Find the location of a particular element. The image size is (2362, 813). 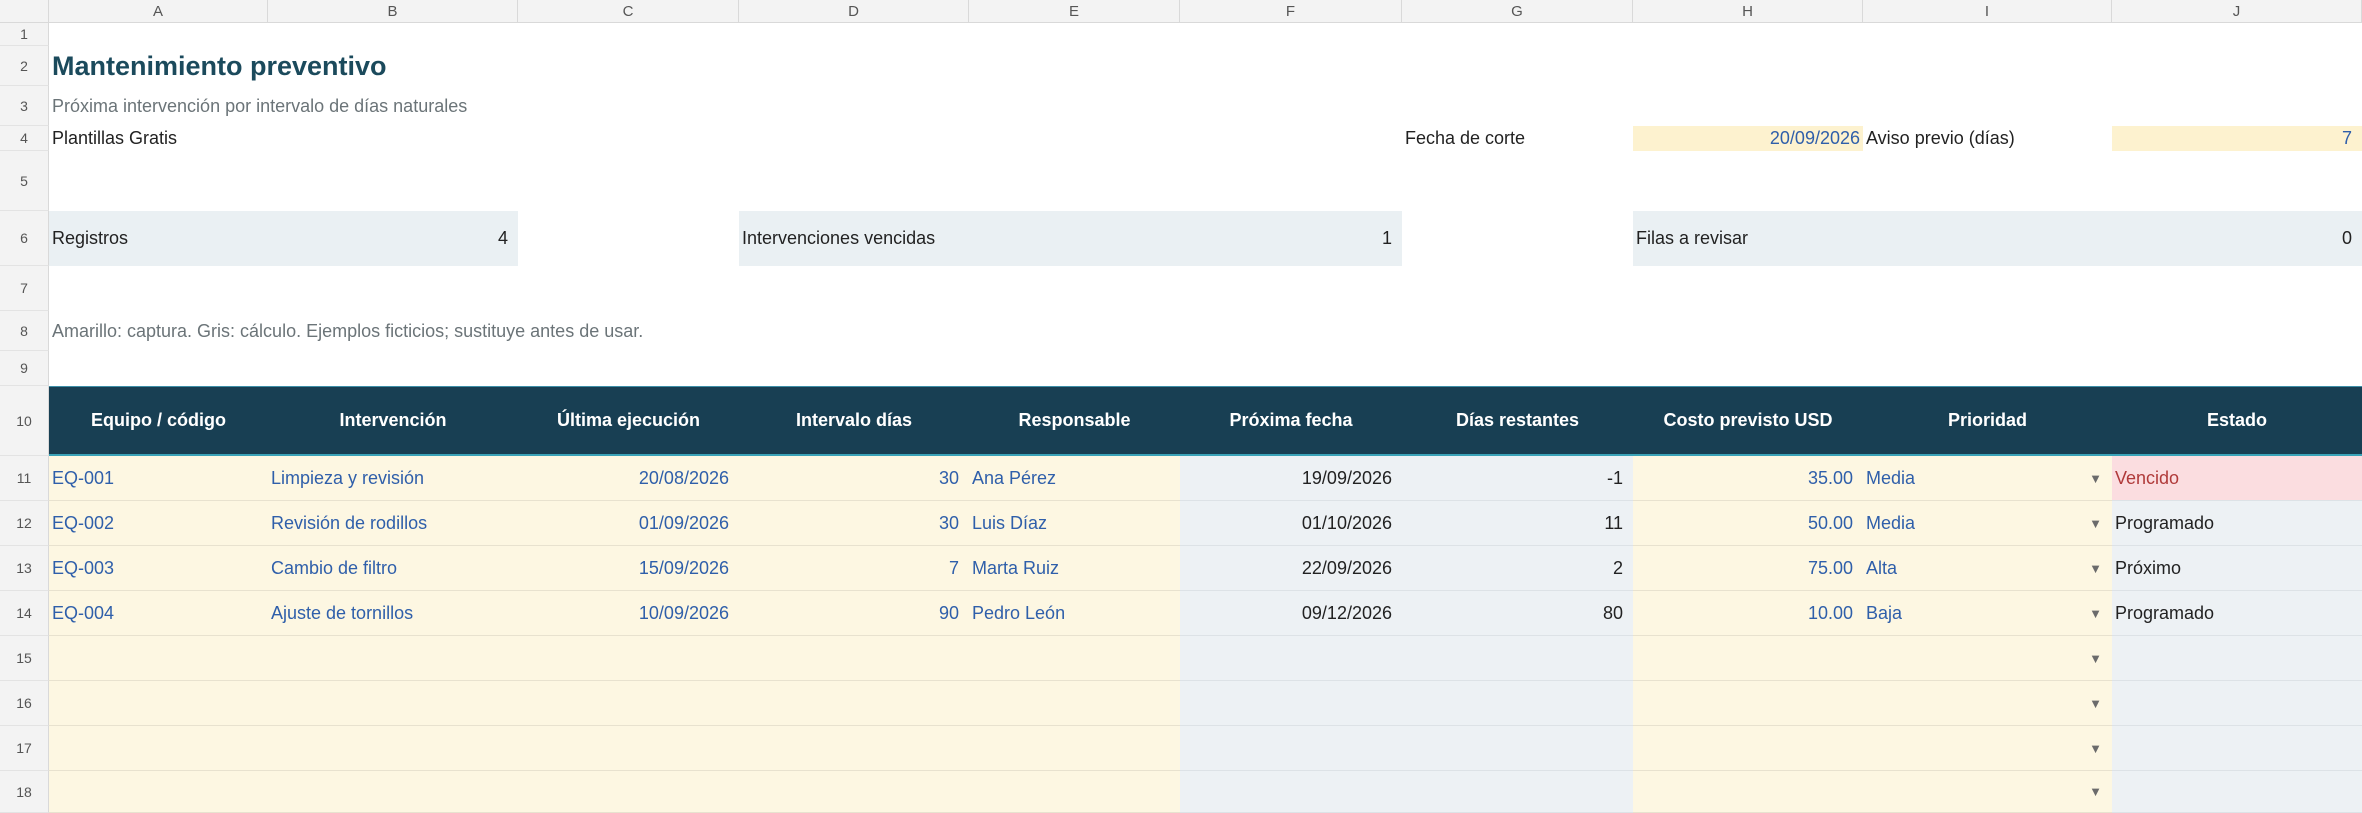

table-header-equipo: Equipo / código is located at coordinates (158, 421).